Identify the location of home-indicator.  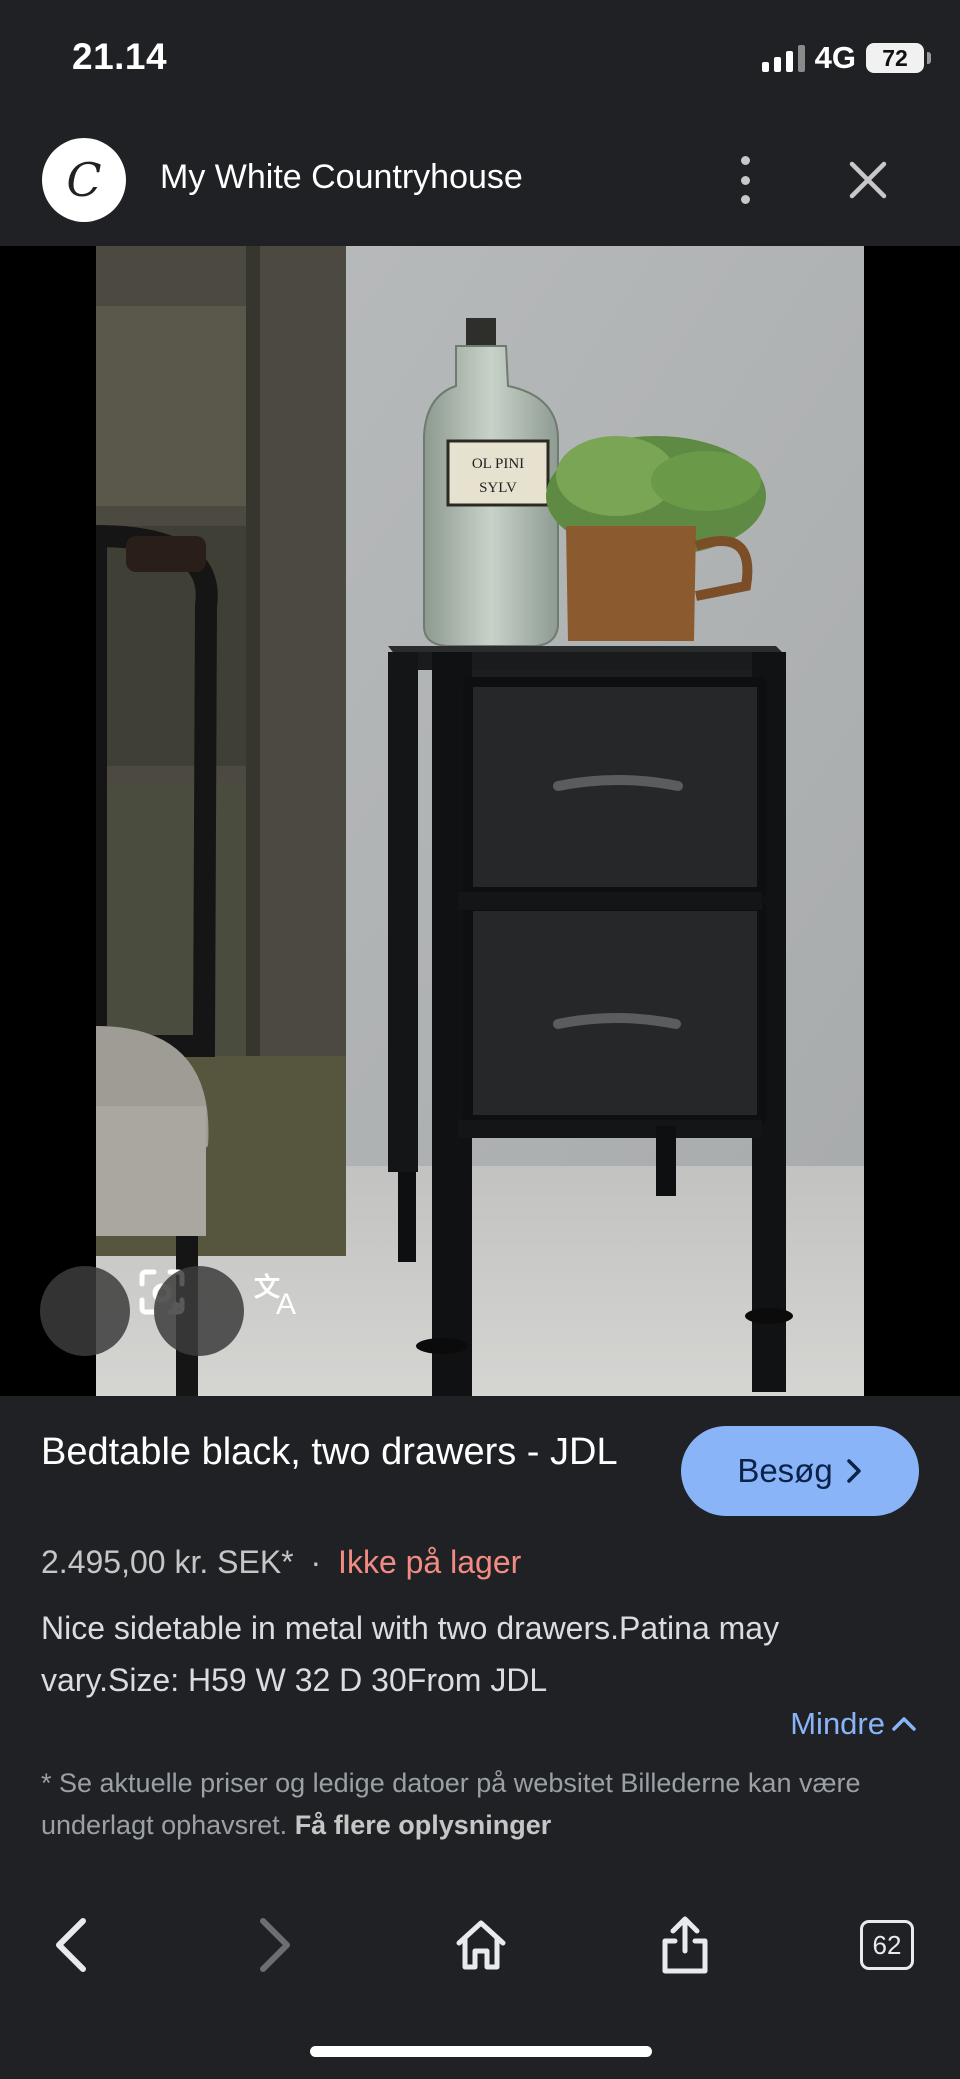
(481, 2051).